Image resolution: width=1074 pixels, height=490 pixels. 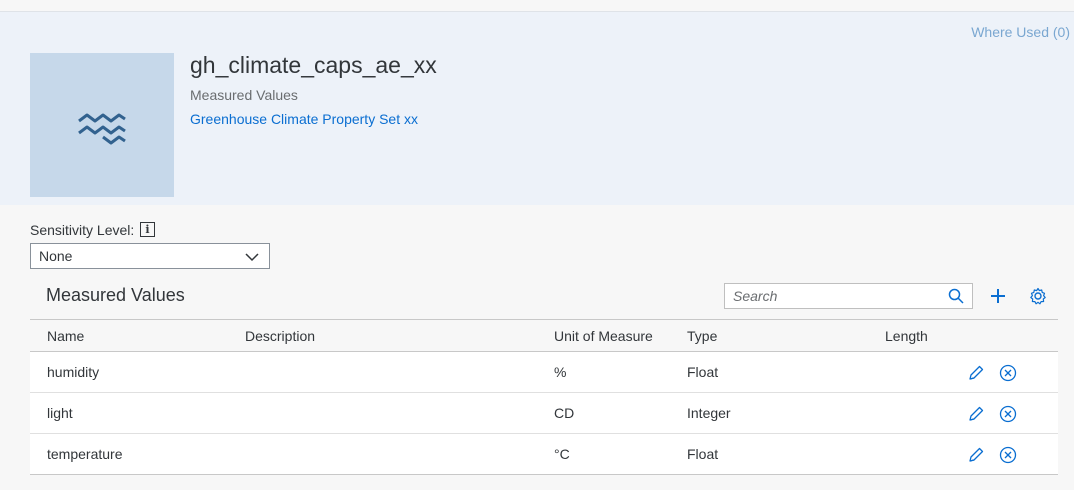 What do you see at coordinates (85, 454) in the screenshot?
I see `cell-name: temperature` at bounding box center [85, 454].